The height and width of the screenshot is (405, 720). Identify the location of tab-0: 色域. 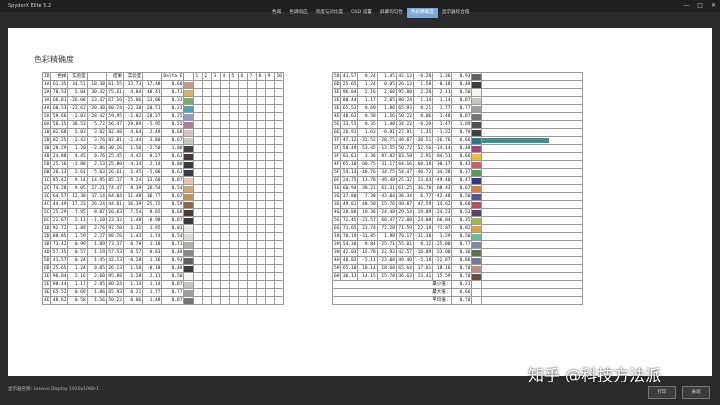
(276, 13).